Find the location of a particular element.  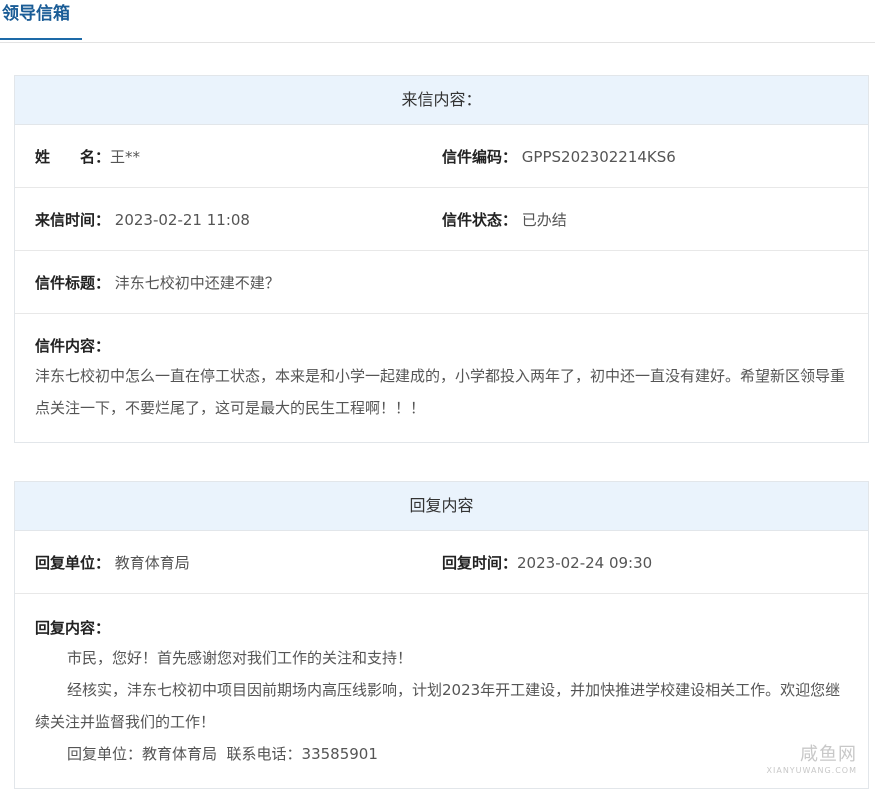

reply-row-unit-time: 回复单位： 教育体育局 回复时间：2023-02-24 09:30 is located at coordinates (441, 562).